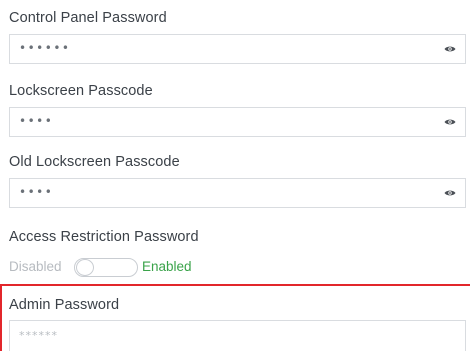 The width and height of the screenshot is (470, 351). What do you see at coordinates (35, 266) in the screenshot?
I see `toggle-disabled-label: Disabled` at bounding box center [35, 266].